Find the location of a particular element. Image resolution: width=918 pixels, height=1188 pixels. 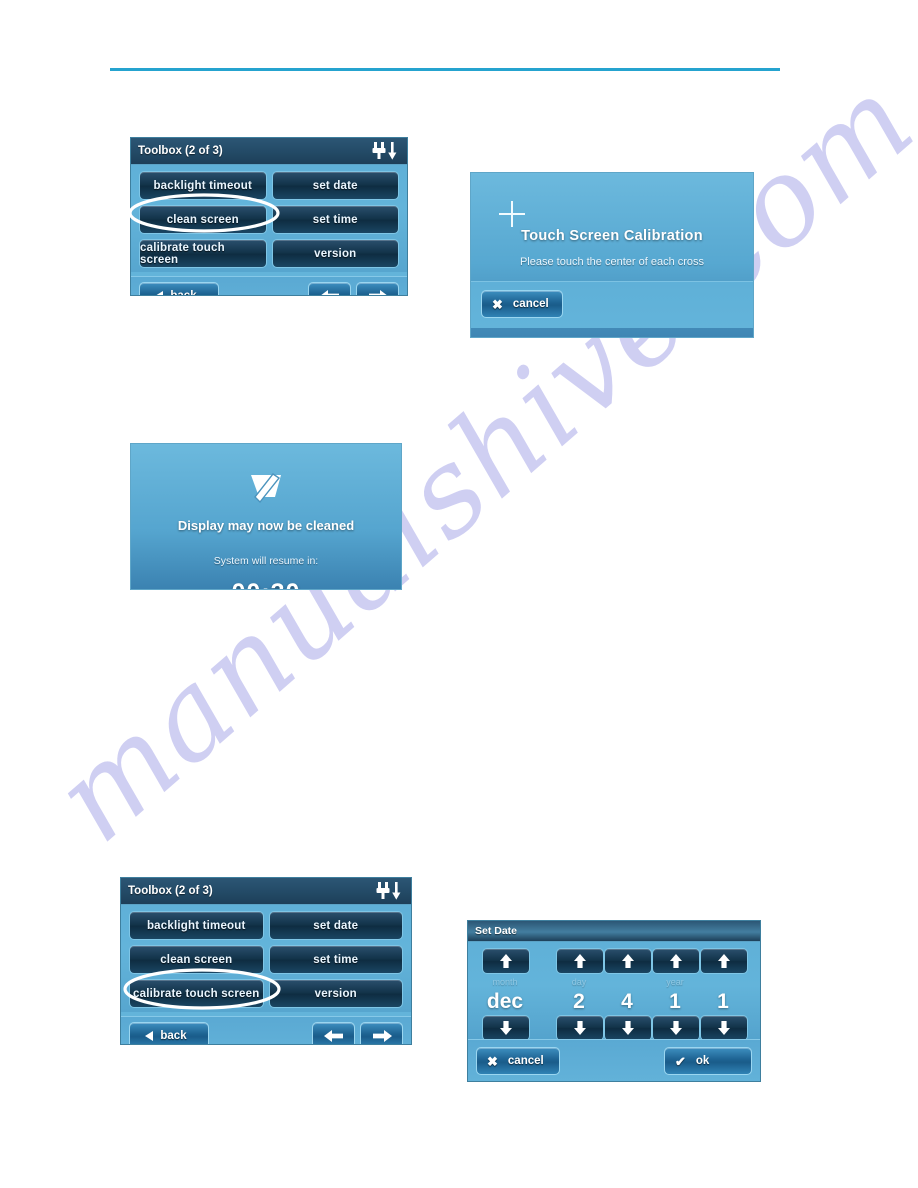

set-date-field-year-tens: year 1 is located at coordinates (676, 994).